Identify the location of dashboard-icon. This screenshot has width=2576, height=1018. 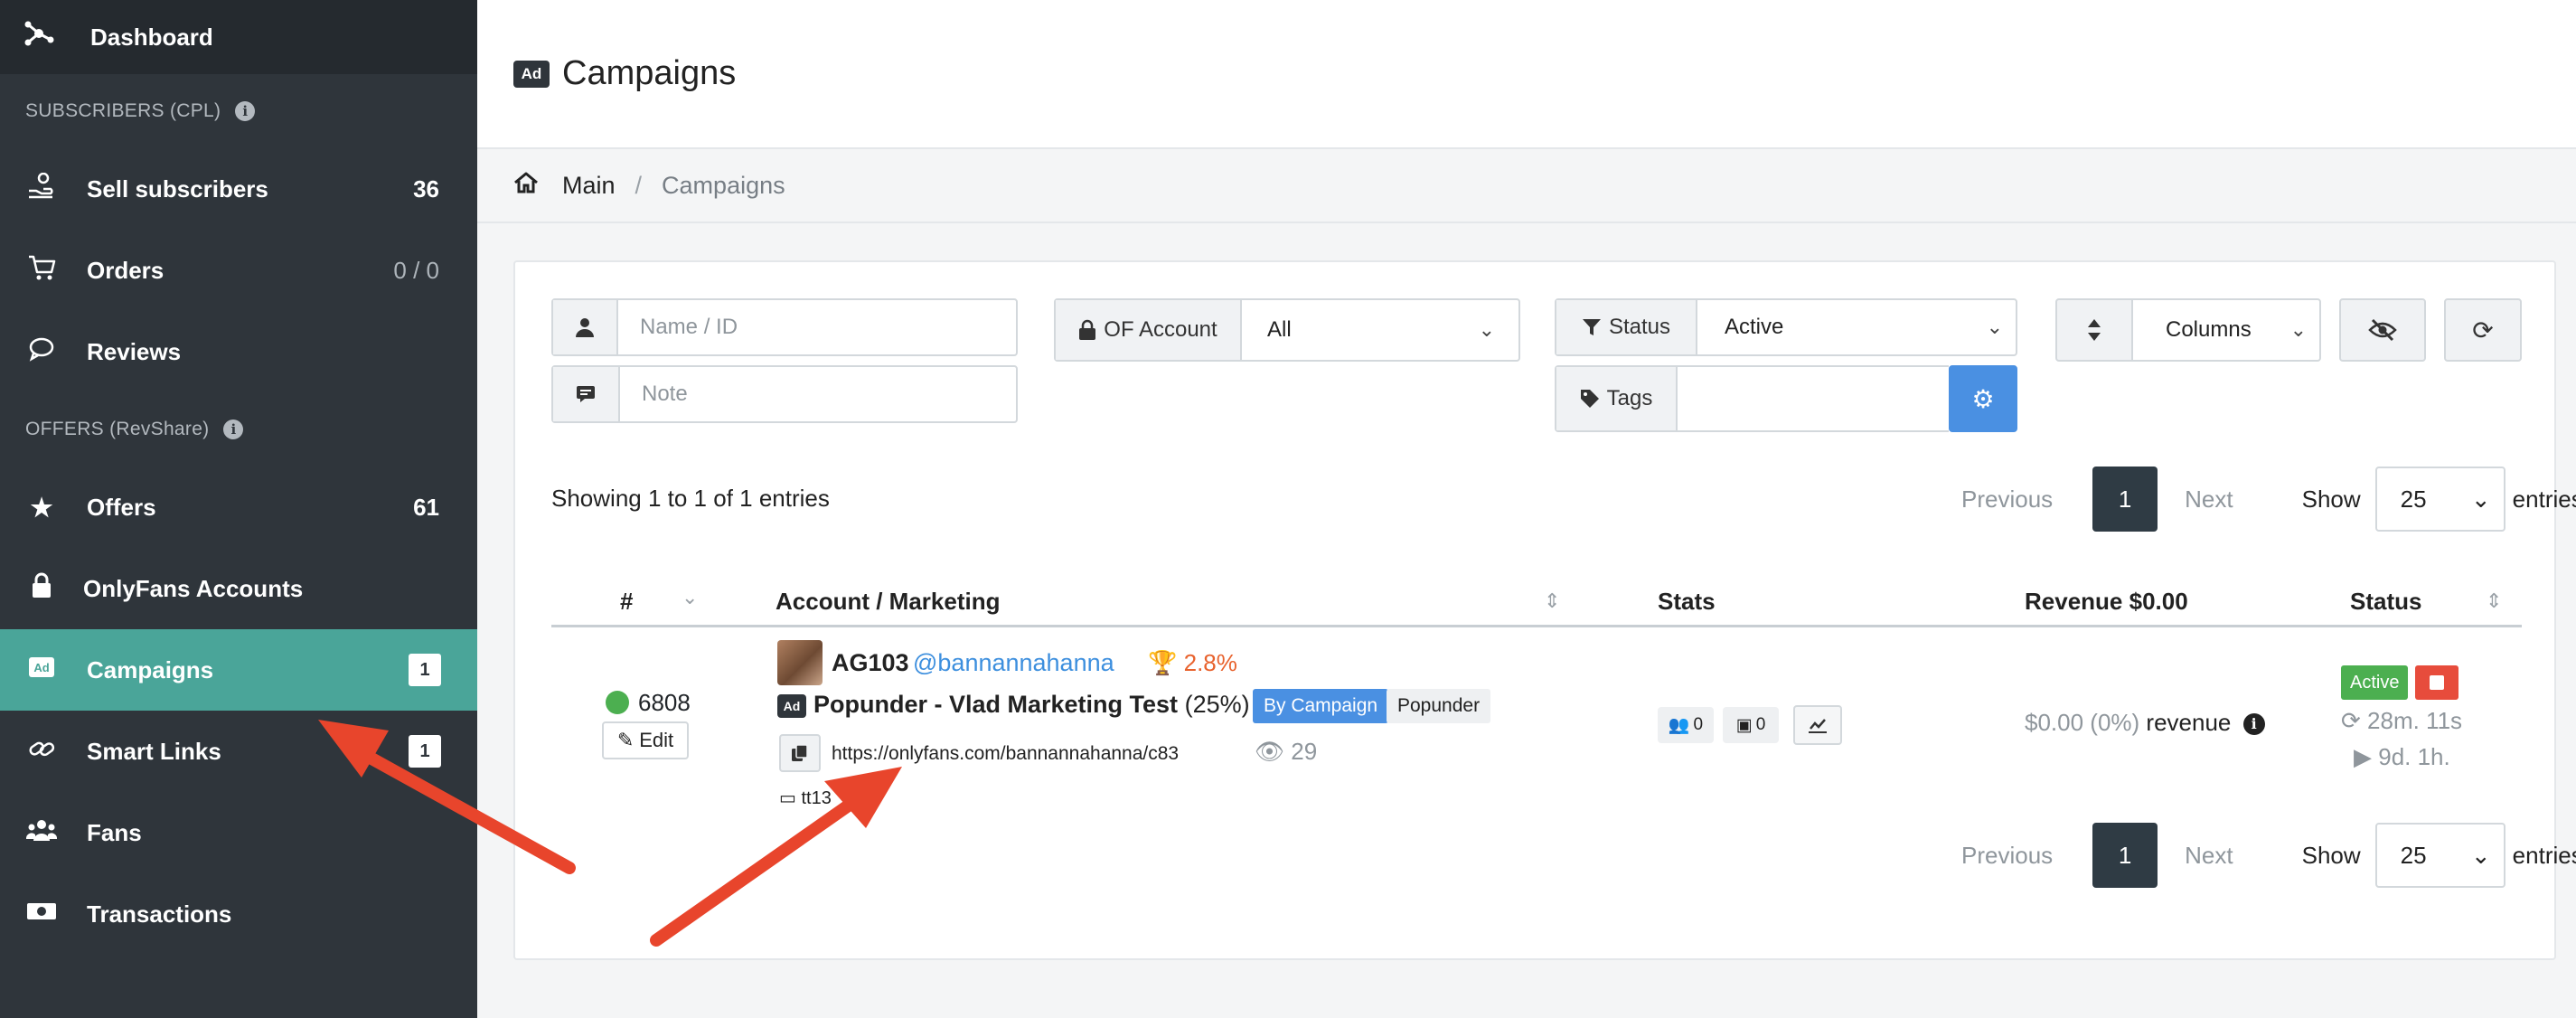
(42, 37).